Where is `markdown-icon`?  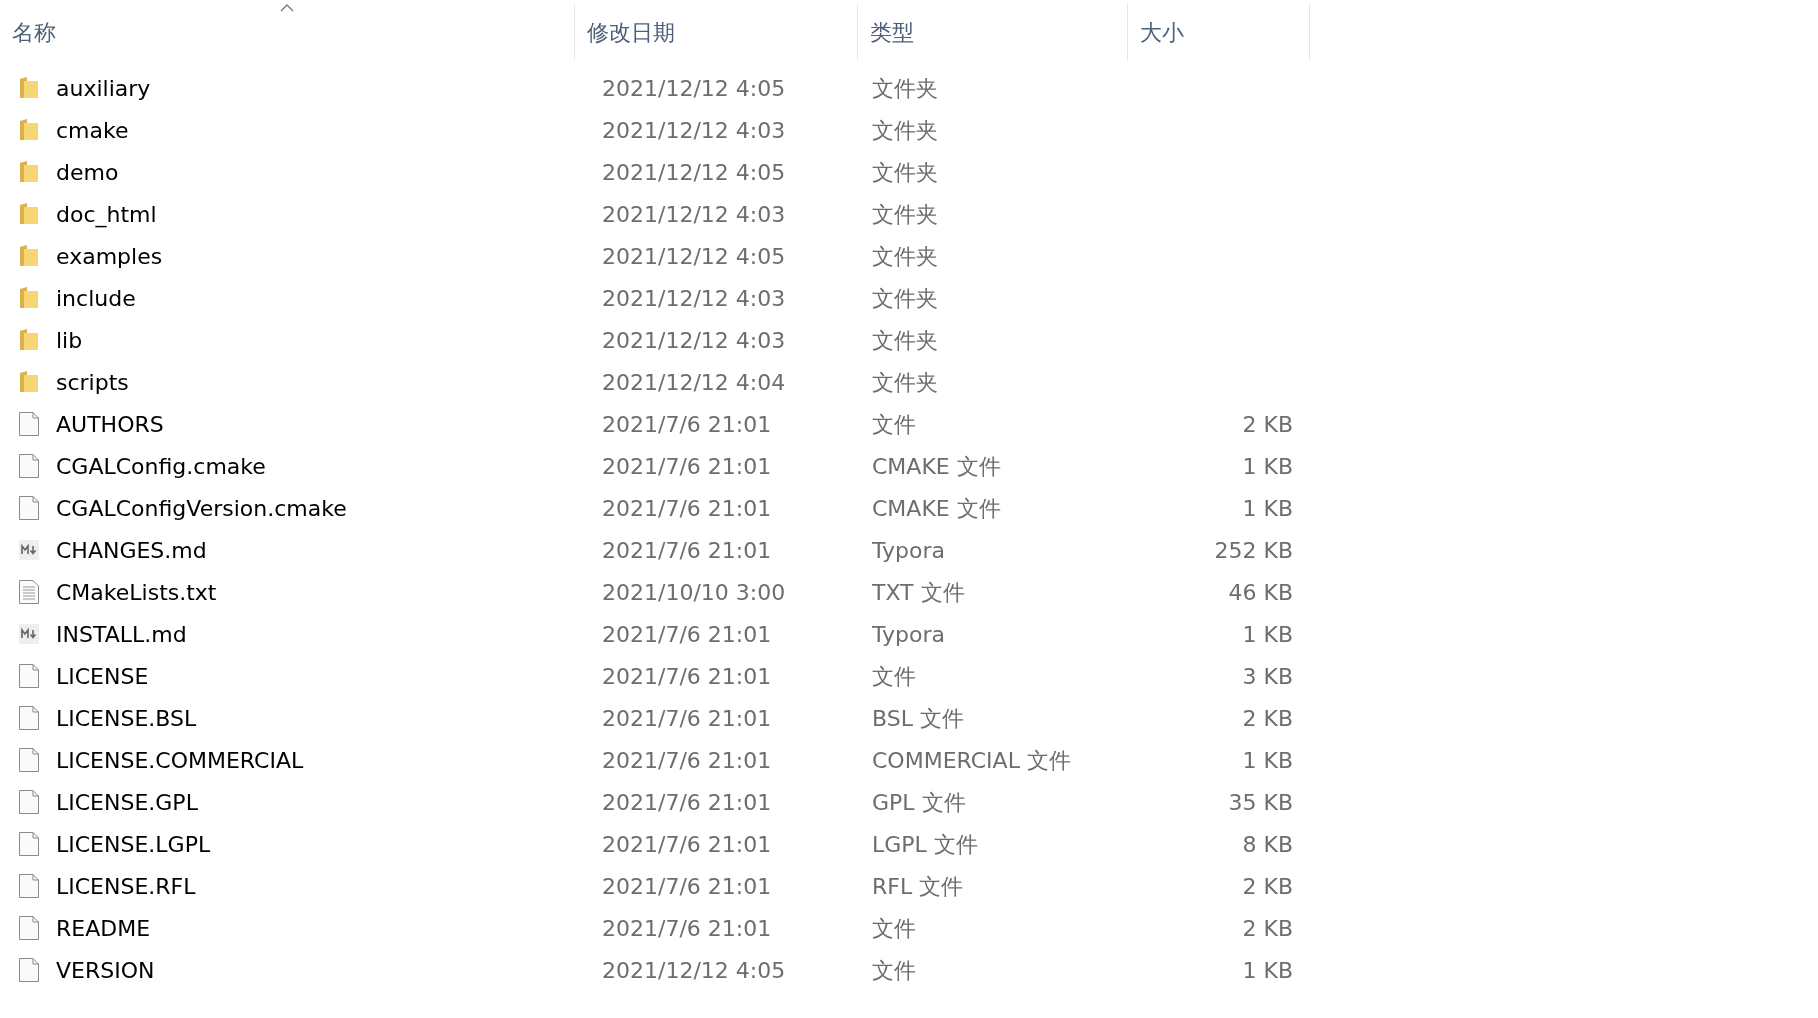 markdown-icon is located at coordinates (29, 550).